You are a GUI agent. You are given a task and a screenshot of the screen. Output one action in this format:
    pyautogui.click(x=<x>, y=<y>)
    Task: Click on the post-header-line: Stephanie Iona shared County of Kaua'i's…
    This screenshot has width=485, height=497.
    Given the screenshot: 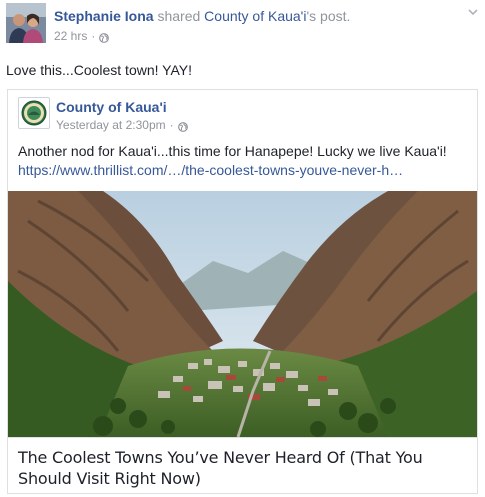 What is the action you would take?
    pyautogui.click(x=202, y=16)
    